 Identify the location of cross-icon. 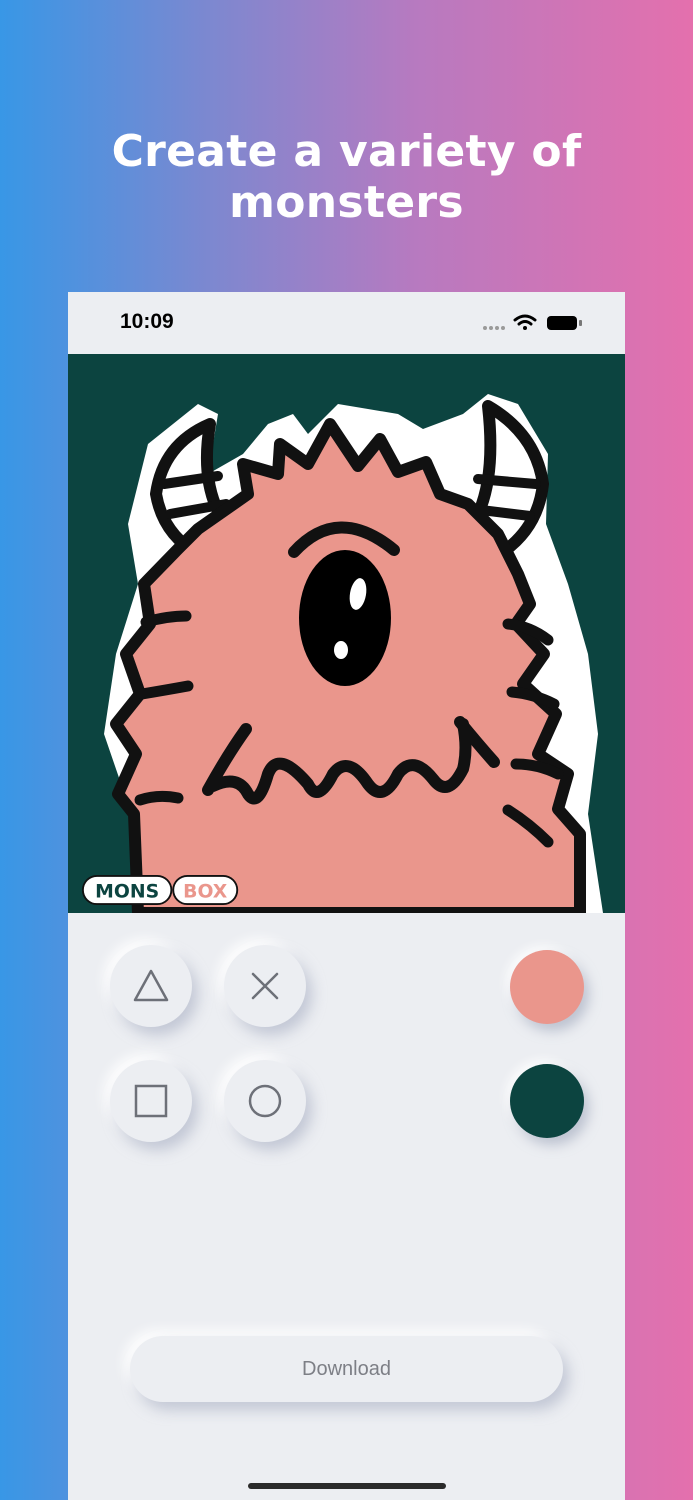
(265, 986).